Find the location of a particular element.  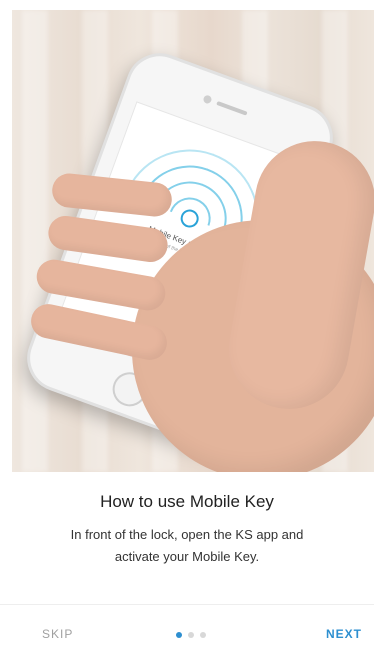

skip-button: SKIP is located at coordinates (57, 634).